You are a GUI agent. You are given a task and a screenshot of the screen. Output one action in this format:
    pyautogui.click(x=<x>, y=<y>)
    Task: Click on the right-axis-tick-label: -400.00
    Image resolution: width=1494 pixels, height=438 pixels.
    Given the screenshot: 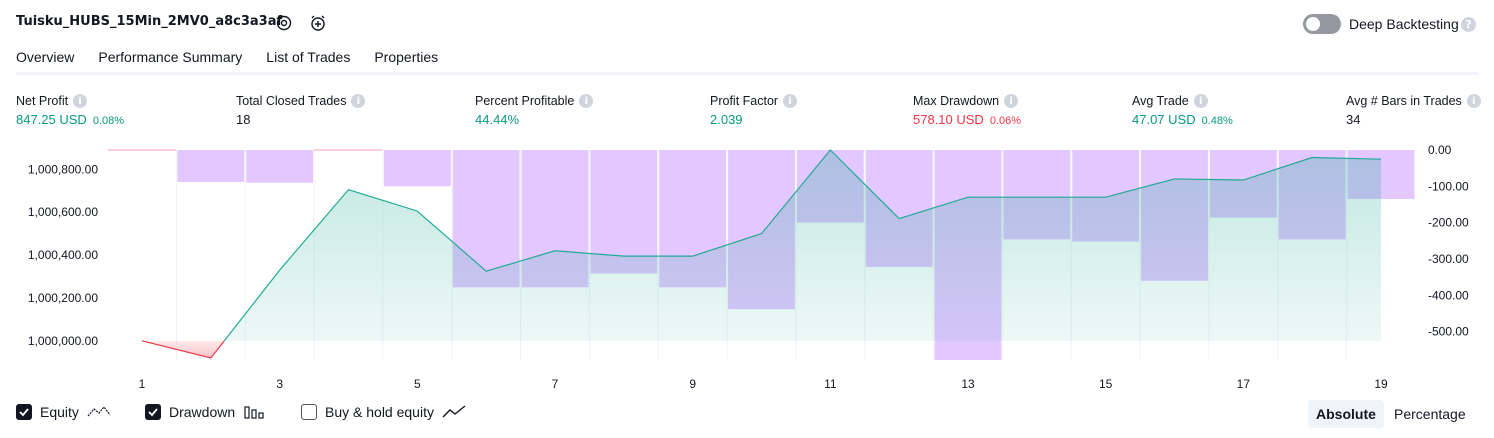 What is the action you would take?
    pyautogui.click(x=1448, y=295)
    